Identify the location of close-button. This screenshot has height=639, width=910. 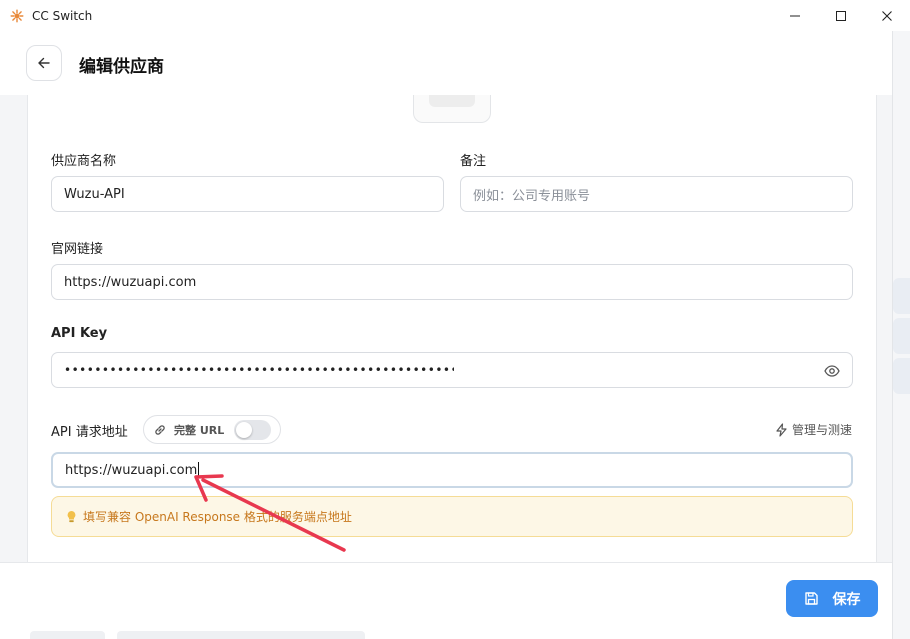
(887, 15).